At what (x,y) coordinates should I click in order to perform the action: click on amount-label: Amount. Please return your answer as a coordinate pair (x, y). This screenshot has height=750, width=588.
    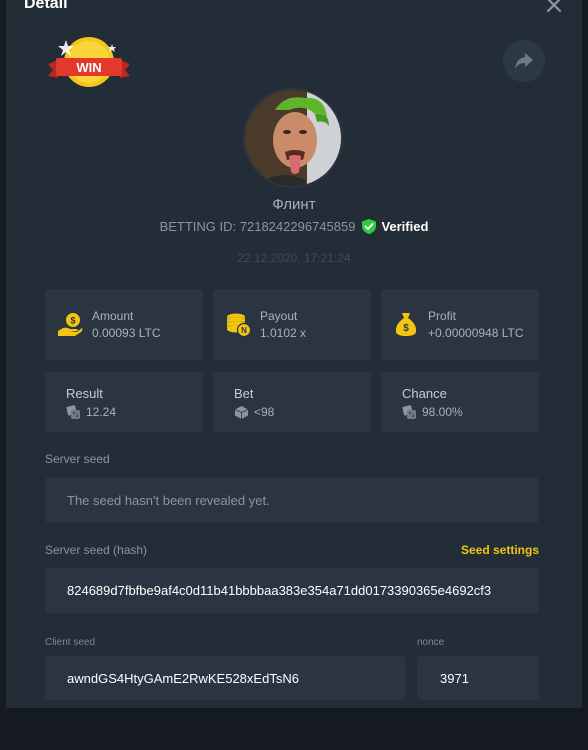
    Looking at the image, I should click on (113, 316).